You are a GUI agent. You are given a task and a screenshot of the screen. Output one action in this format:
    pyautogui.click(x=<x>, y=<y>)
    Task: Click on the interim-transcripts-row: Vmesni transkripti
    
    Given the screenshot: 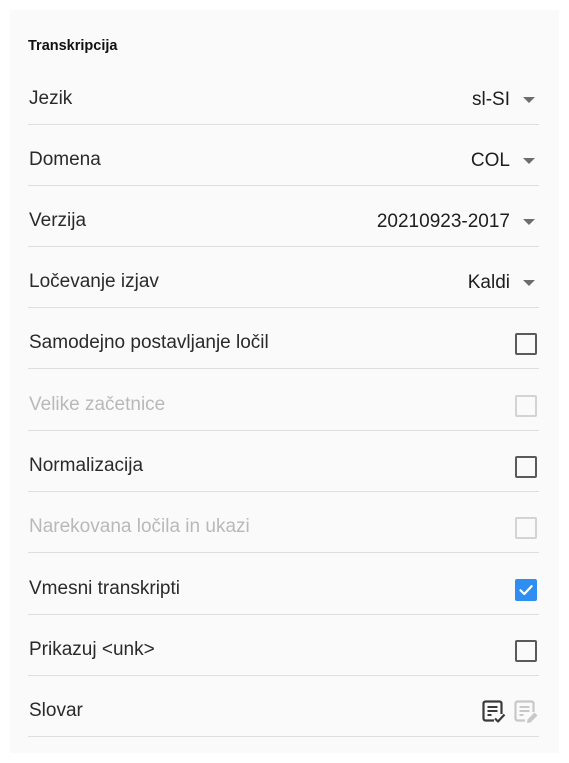 What is the action you would take?
    pyautogui.click(x=283, y=592)
    